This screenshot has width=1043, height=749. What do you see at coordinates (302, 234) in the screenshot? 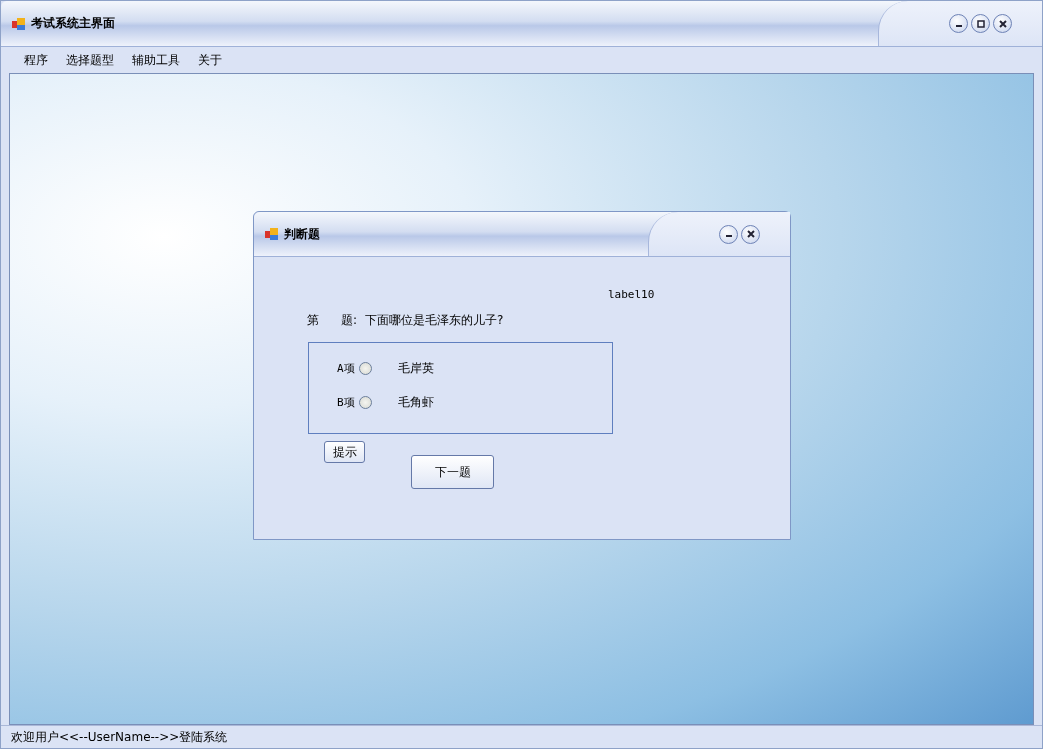
I see `dialog-title: 判断题` at bounding box center [302, 234].